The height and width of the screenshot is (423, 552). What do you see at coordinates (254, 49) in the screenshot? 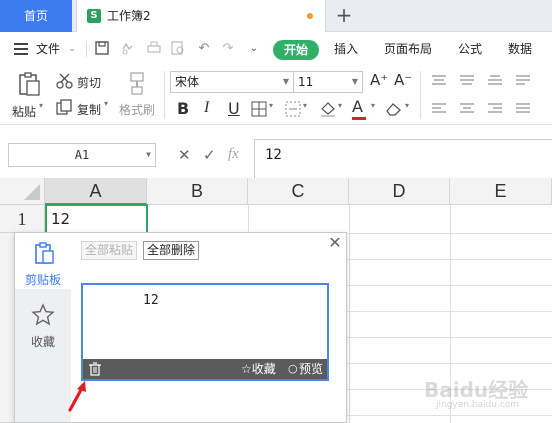
I see `more-dropdown-icon: ⌄` at bounding box center [254, 49].